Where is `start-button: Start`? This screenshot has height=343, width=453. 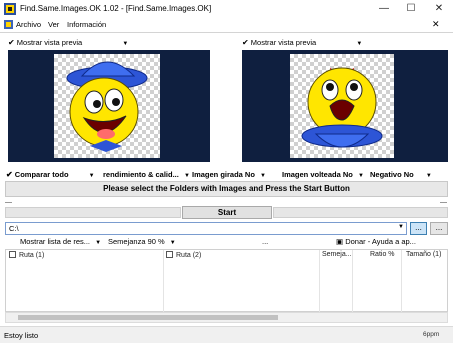
start-button: Start is located at coordinates (227, 212).